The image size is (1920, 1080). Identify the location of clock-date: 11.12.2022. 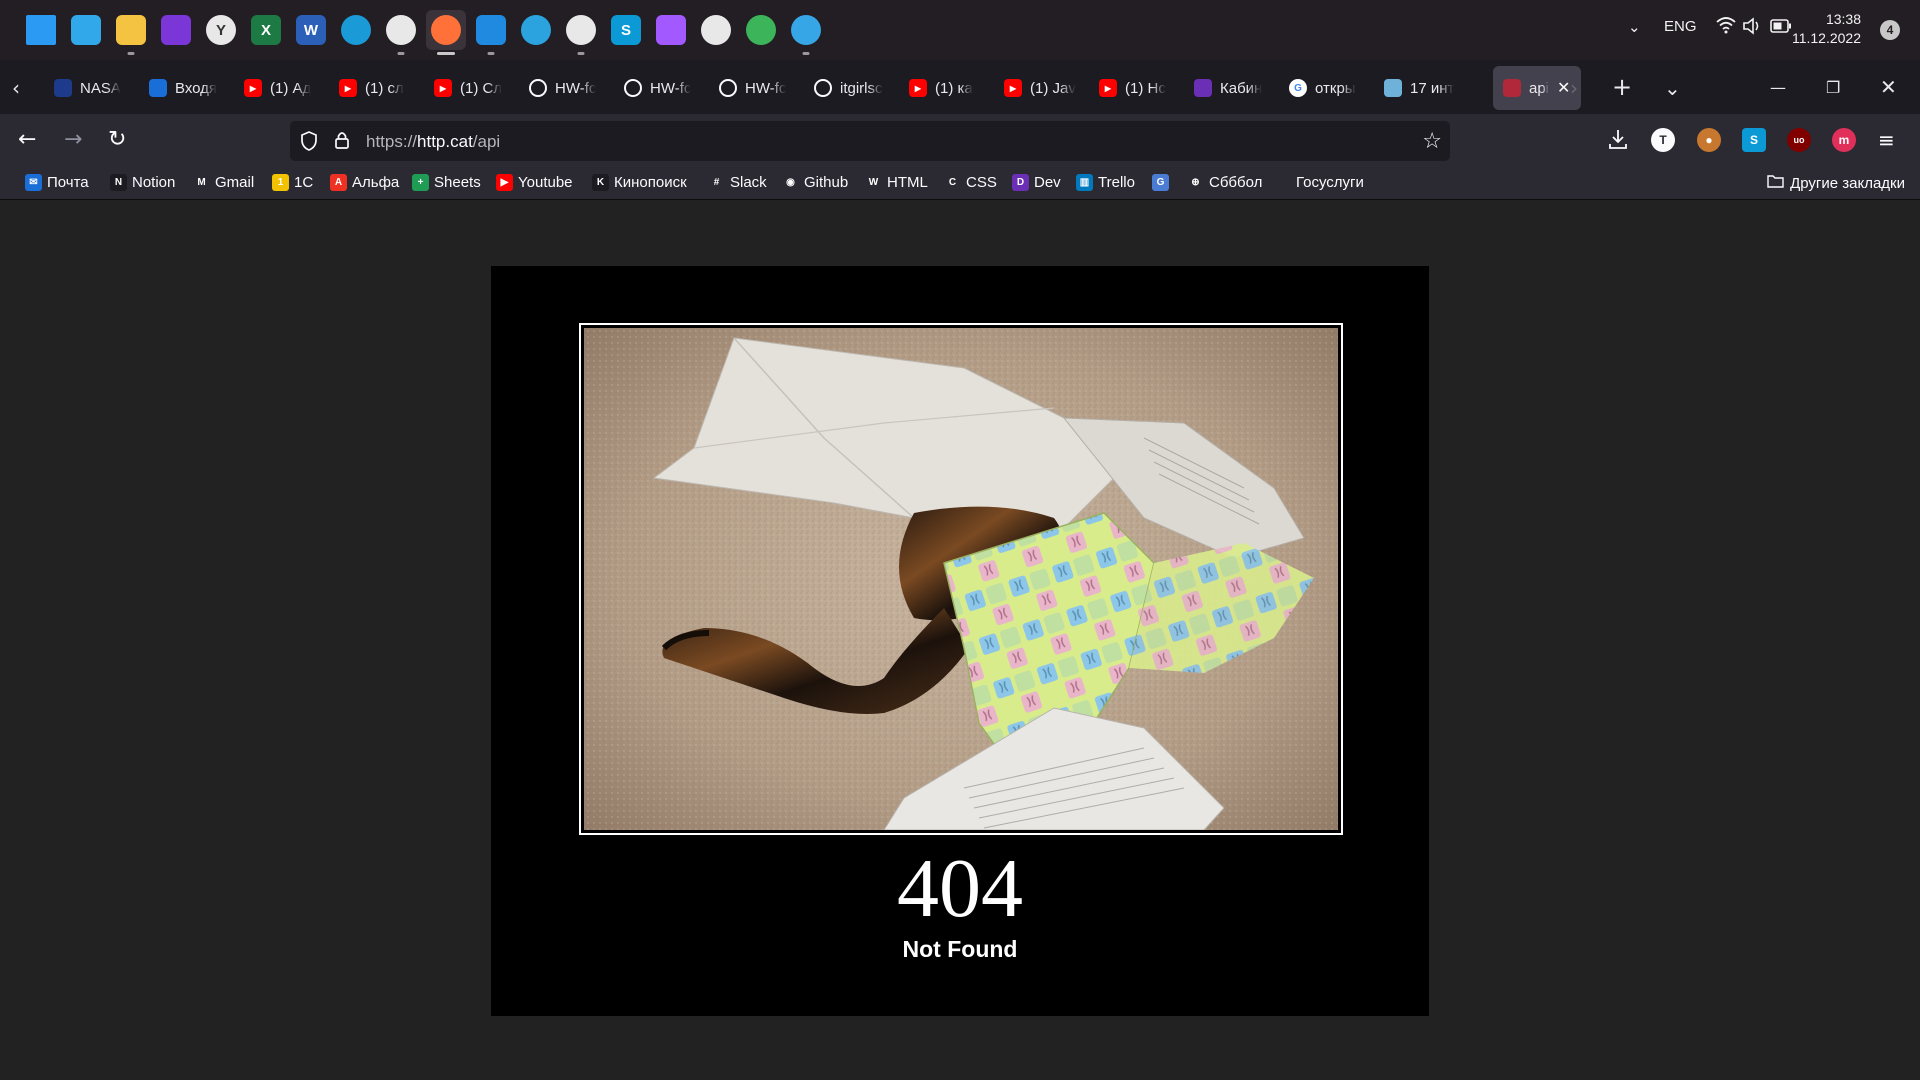
(1826, 38).